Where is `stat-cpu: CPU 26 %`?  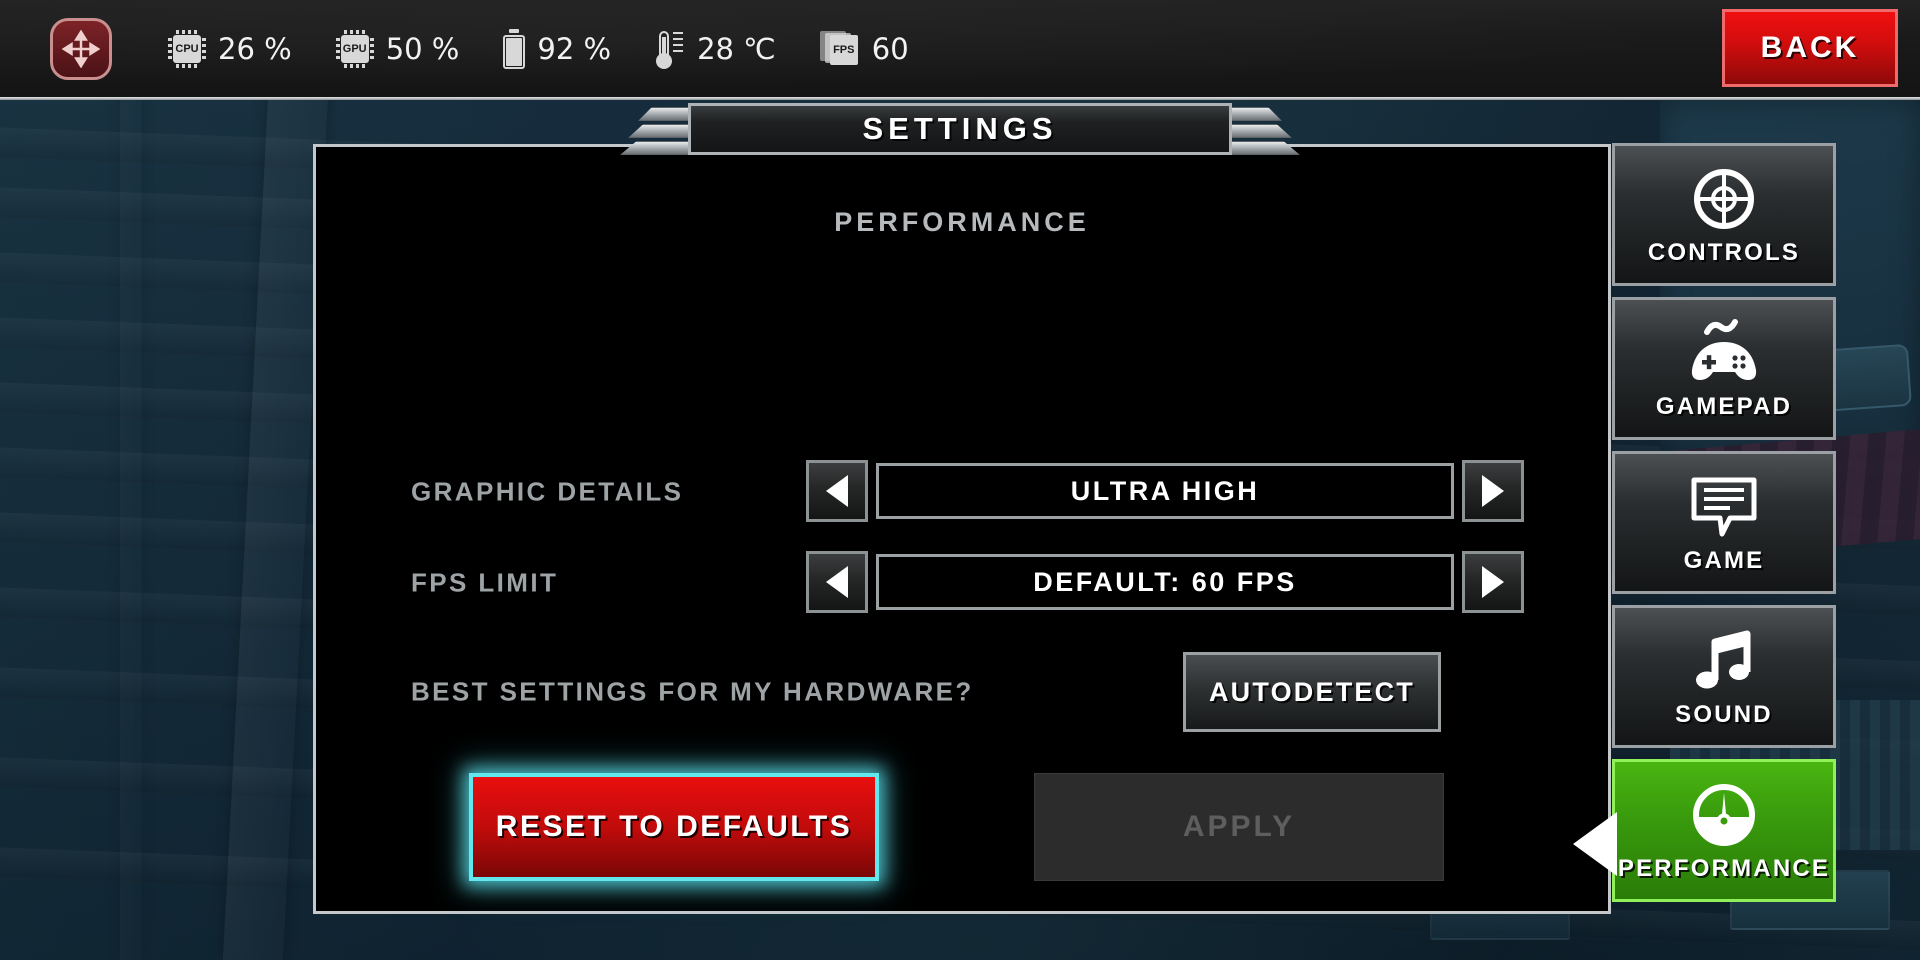
stat-cpu: CPU 26 % is located at coordinates (230, 48).